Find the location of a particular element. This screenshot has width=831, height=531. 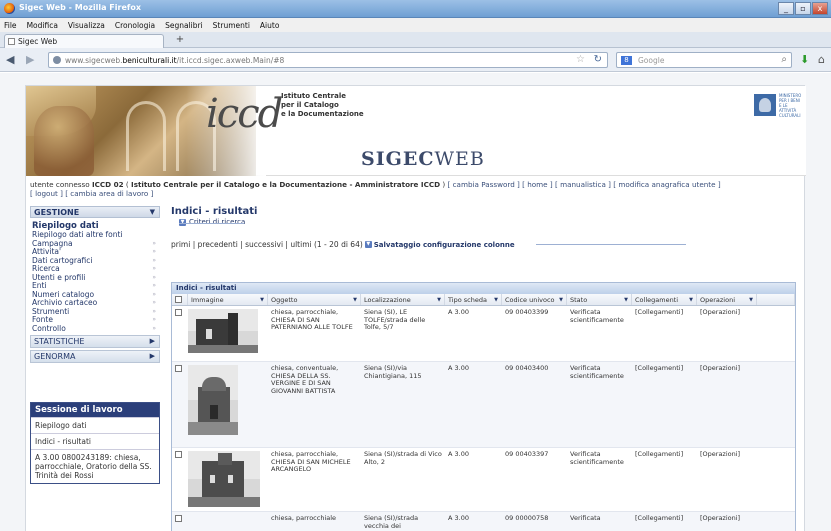

menu-strumenti: Strumenti is located at coordinates (231, 25).